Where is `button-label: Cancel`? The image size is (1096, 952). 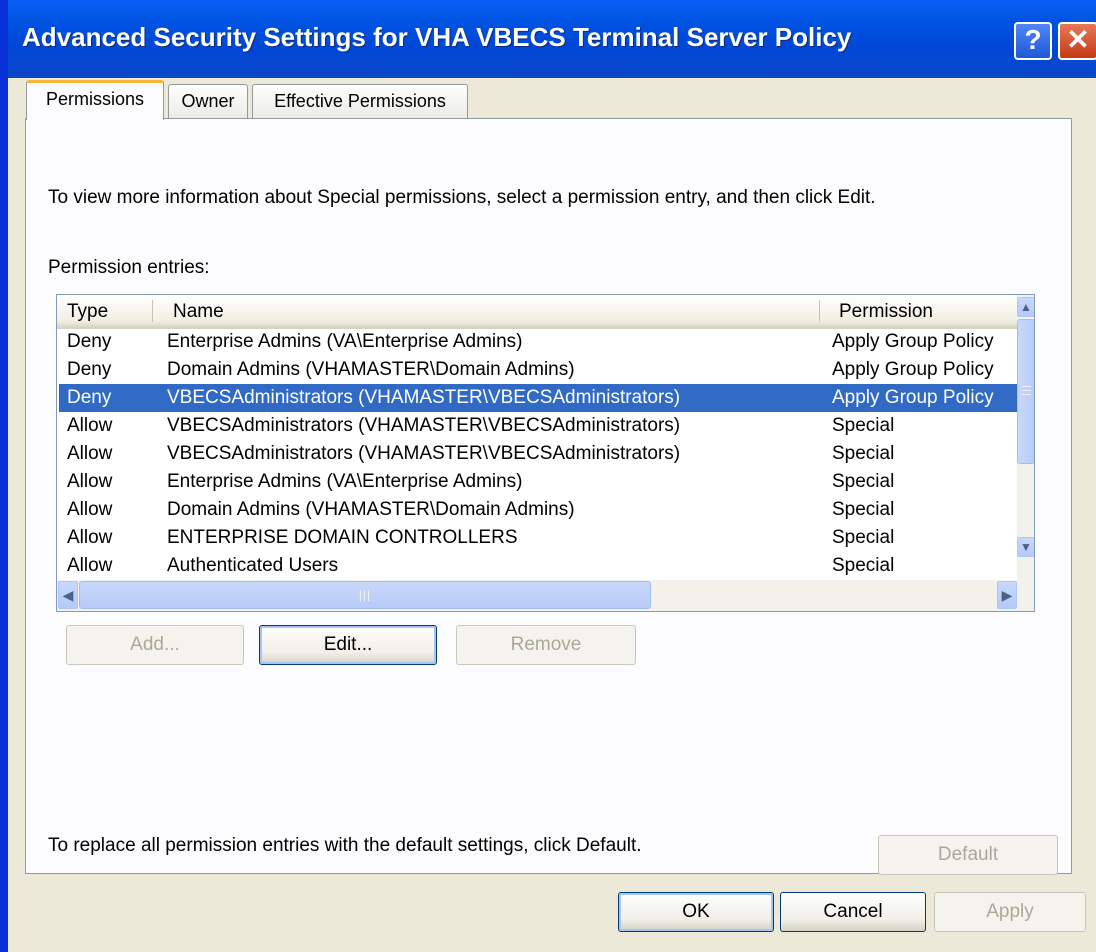
button-label: Cancel is located at coordinates (853, 911).